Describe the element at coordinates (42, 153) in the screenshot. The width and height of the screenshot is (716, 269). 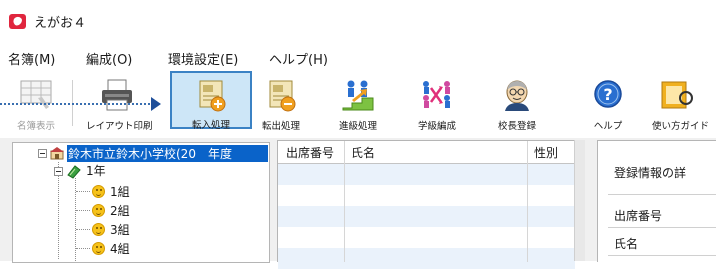
I see `tree-root-collapse-icon` at that location.